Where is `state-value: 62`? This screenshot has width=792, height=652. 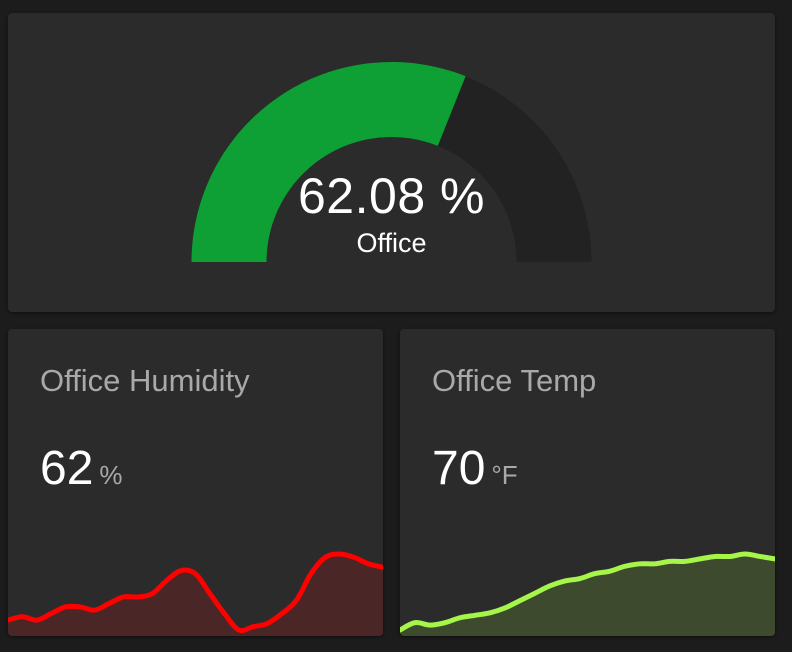 state-value: 62 is located at coordinates (67, 468).